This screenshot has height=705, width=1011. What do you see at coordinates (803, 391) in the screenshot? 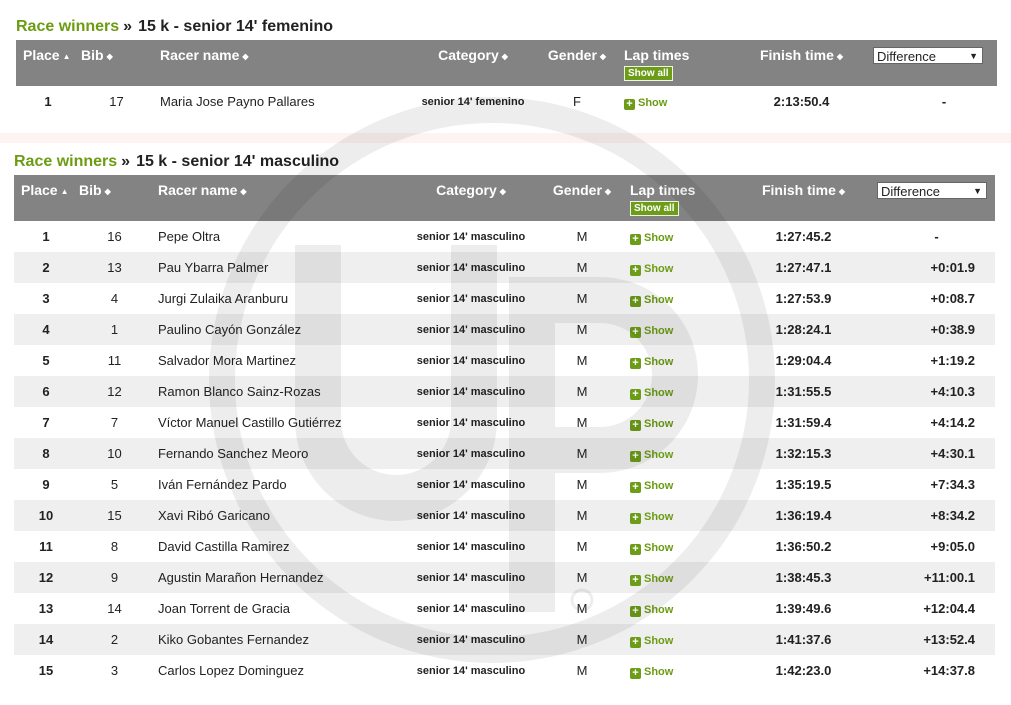
I see `finish-time-cell: 1:31:55.5` at bounding box center [803, 391].